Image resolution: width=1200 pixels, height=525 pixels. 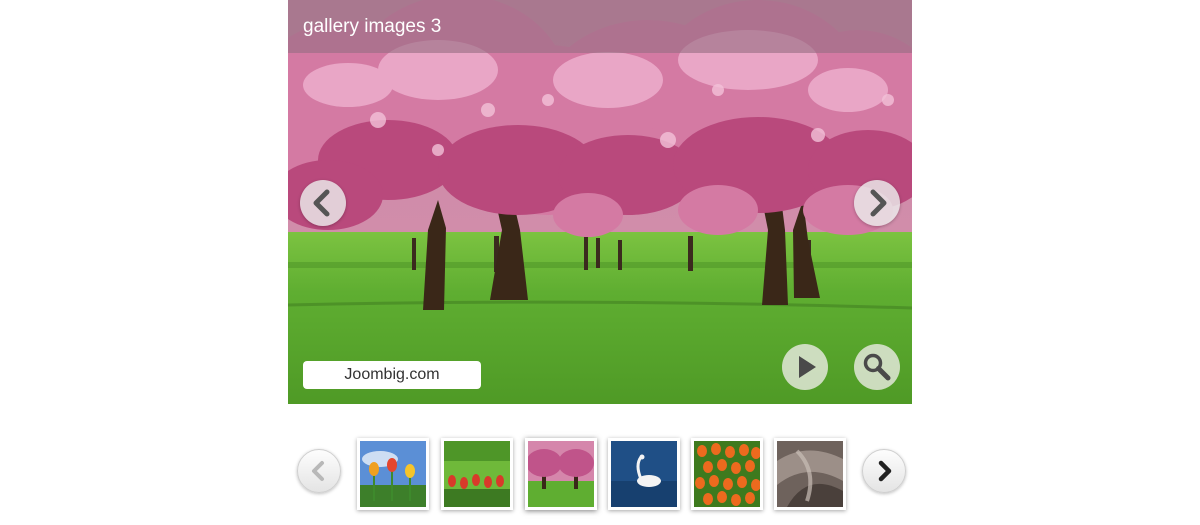 I want to click on magnifier-icon, so click(x=877, y=367).